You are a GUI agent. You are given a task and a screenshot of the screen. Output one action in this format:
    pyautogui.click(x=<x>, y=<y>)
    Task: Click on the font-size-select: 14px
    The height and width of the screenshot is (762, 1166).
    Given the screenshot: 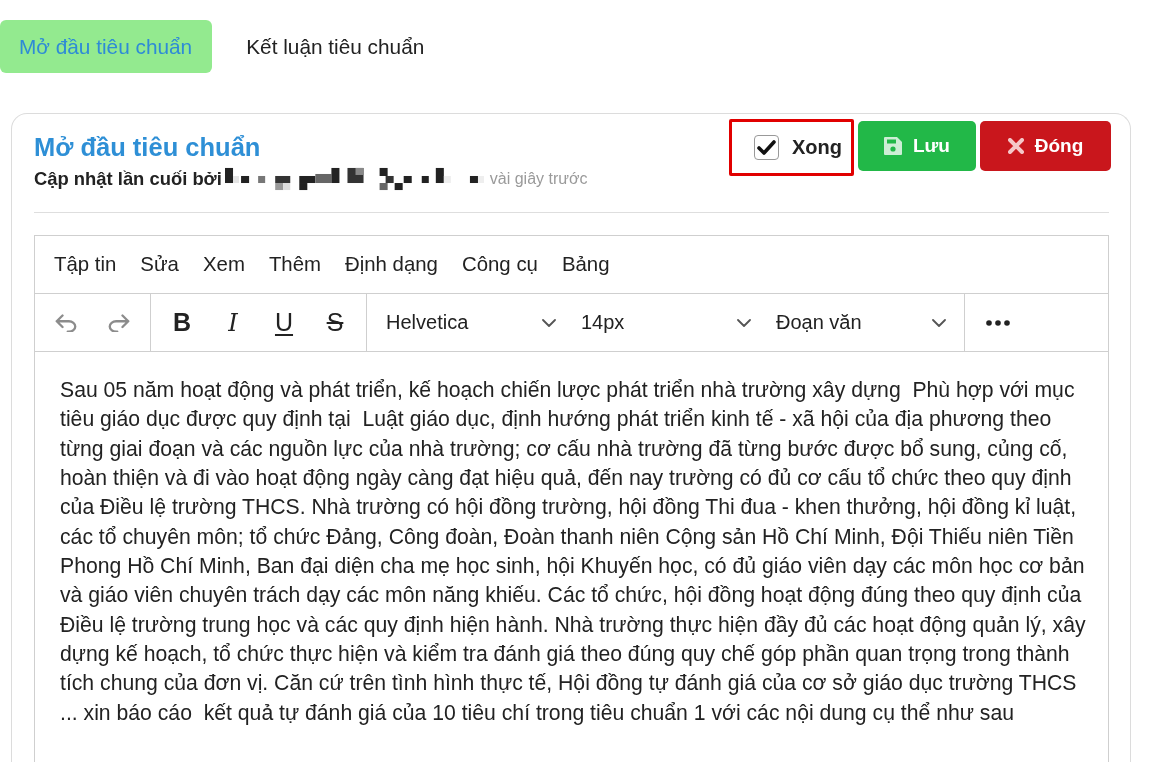 What is the action you would take?
    pyautogui.click(x=665, y=322)
    